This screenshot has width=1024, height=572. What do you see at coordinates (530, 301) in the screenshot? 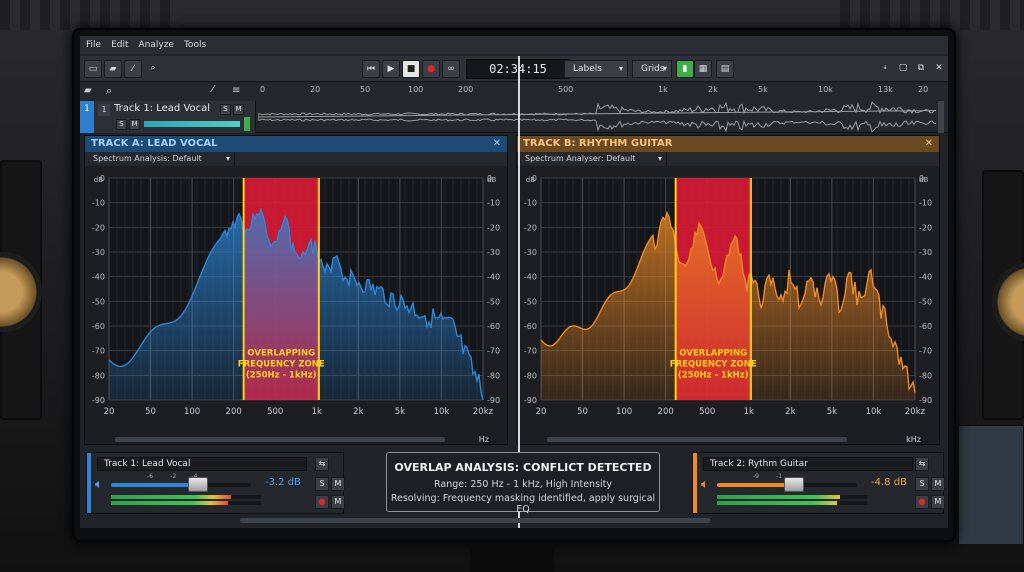
I see `y-tick-label: -50` at bounding box center [530, 301].